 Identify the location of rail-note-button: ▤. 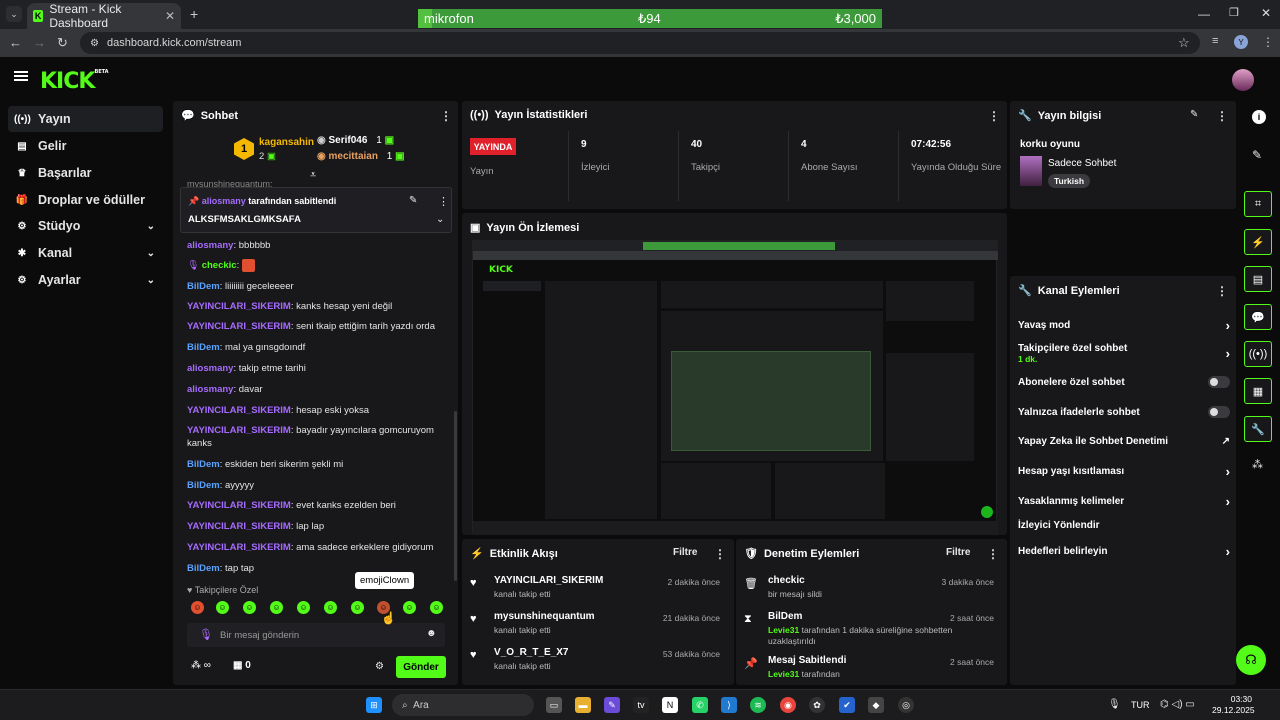
(1258, 279).